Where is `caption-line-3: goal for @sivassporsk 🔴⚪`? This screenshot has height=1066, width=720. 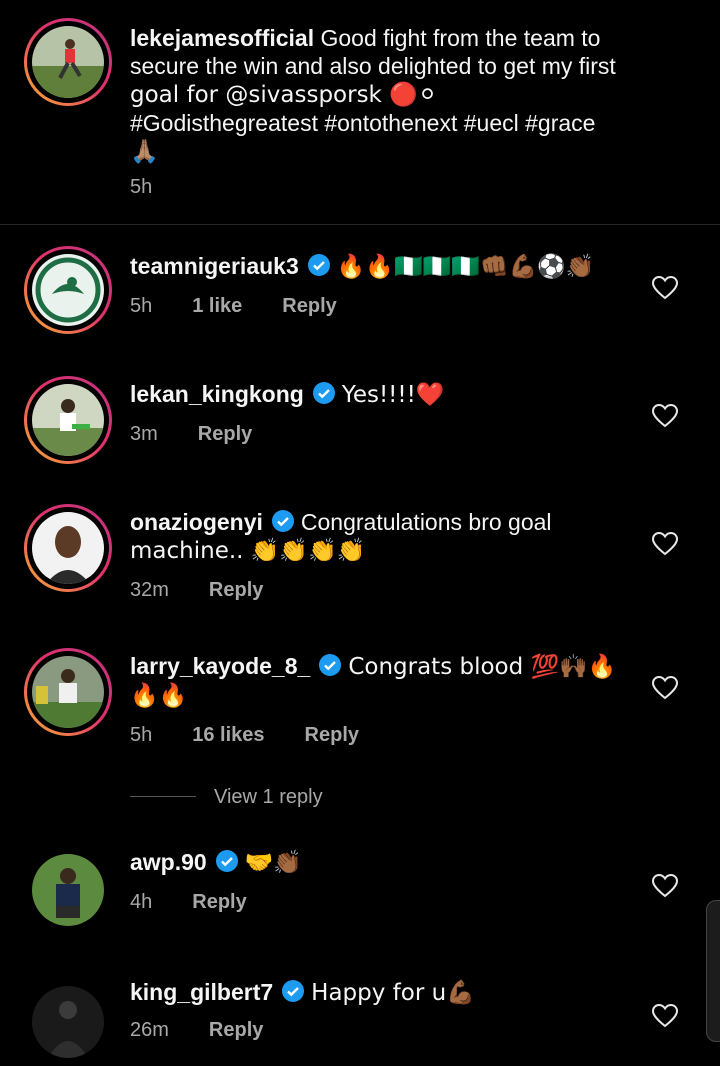 caption-line-3: goal for @sivassporsk 🔴⚪ is located at coordinates (284, 95).